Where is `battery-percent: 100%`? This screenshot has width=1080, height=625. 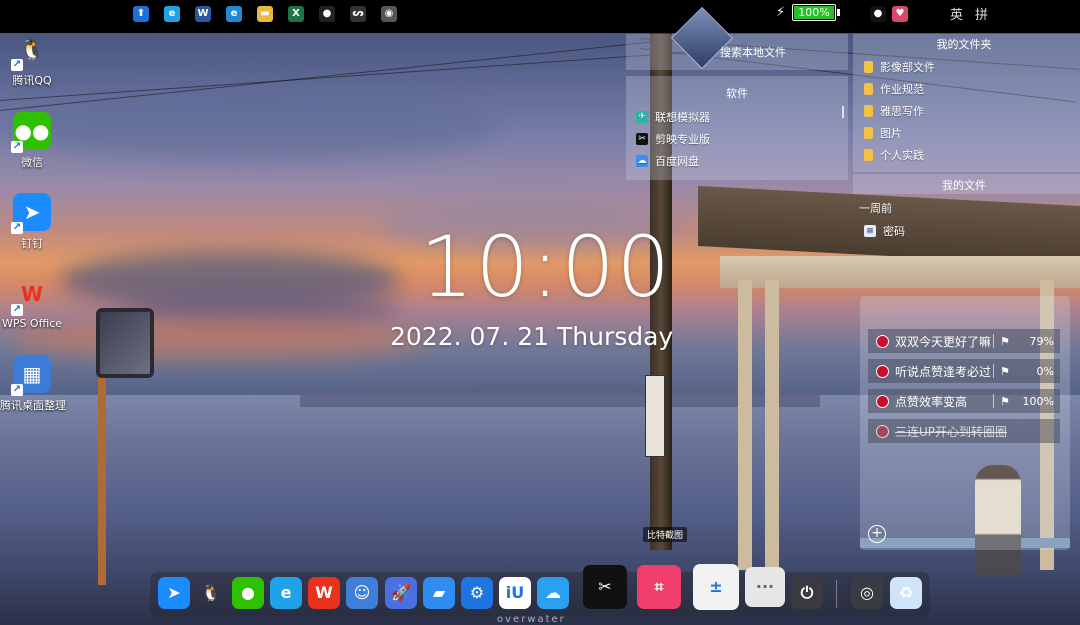 battery-percent: 100% is located at coordinates (814, 12).